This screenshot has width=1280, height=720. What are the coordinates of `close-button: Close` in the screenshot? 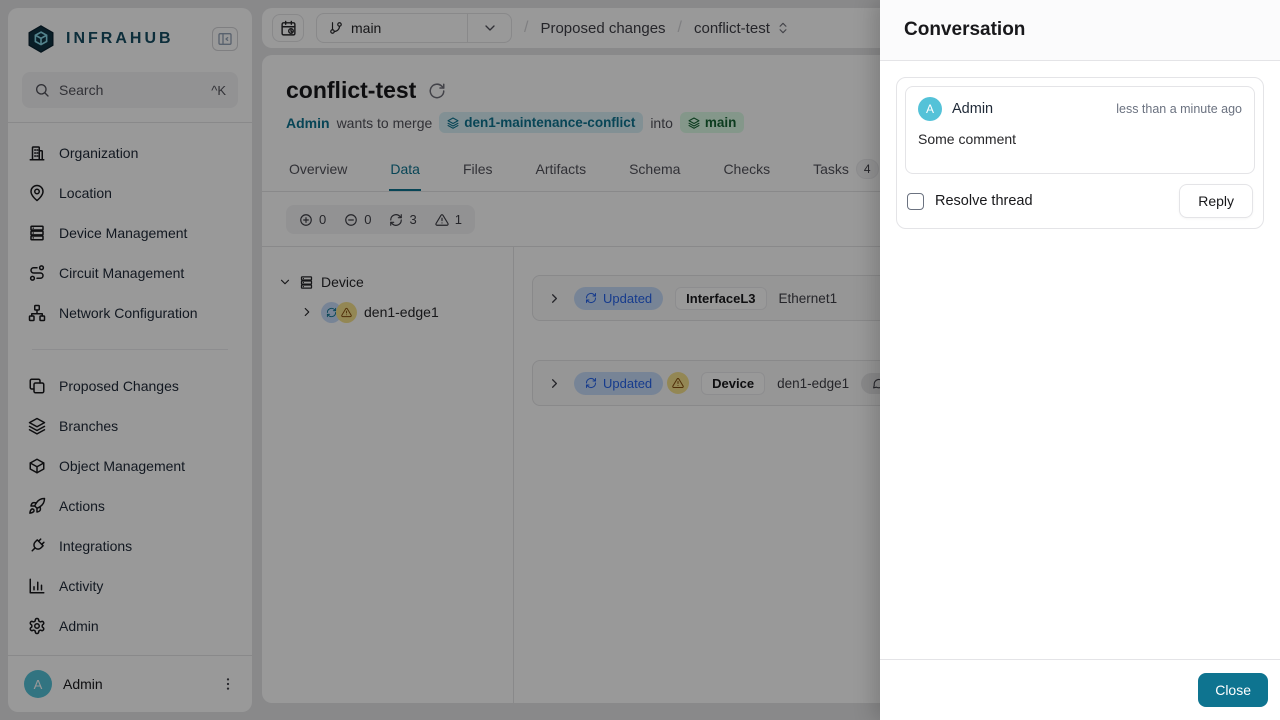 It's located at (1233, 690).